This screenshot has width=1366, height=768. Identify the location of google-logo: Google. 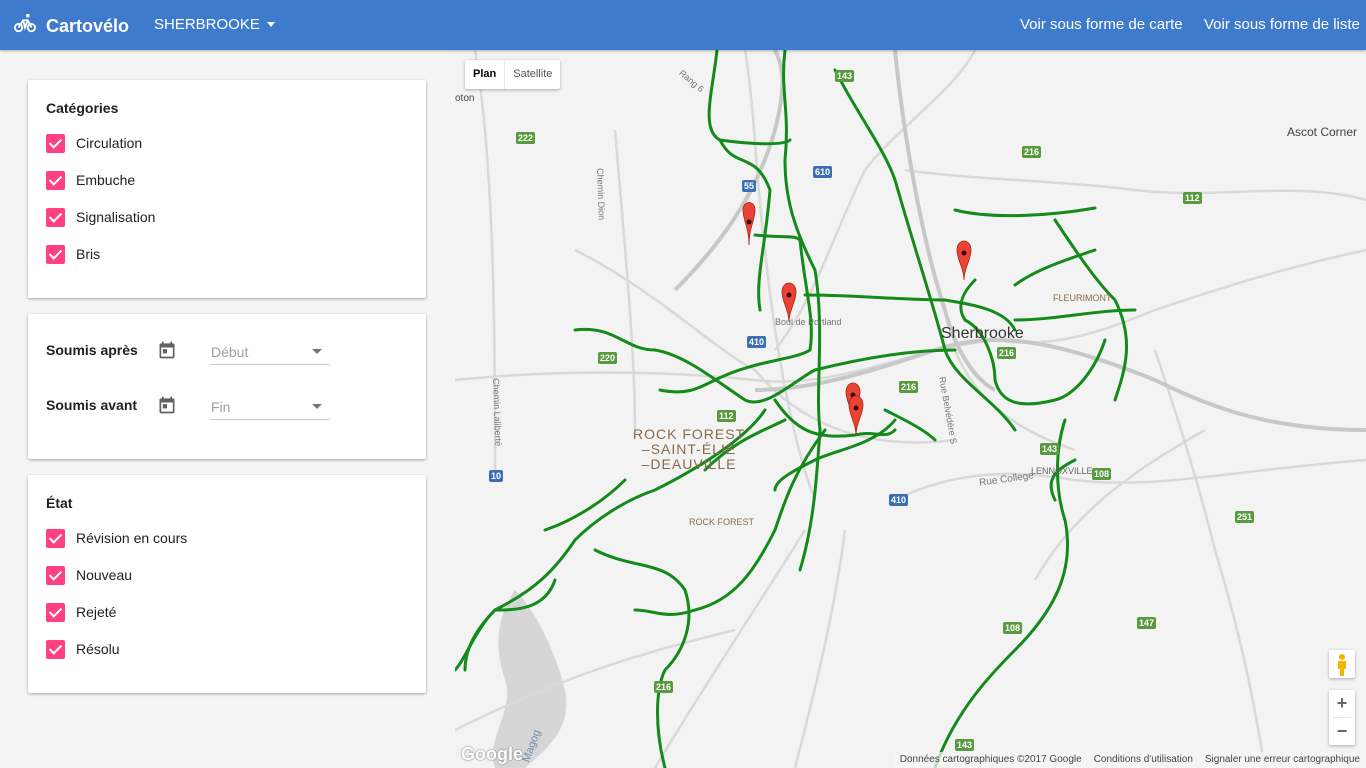
(492, 754).